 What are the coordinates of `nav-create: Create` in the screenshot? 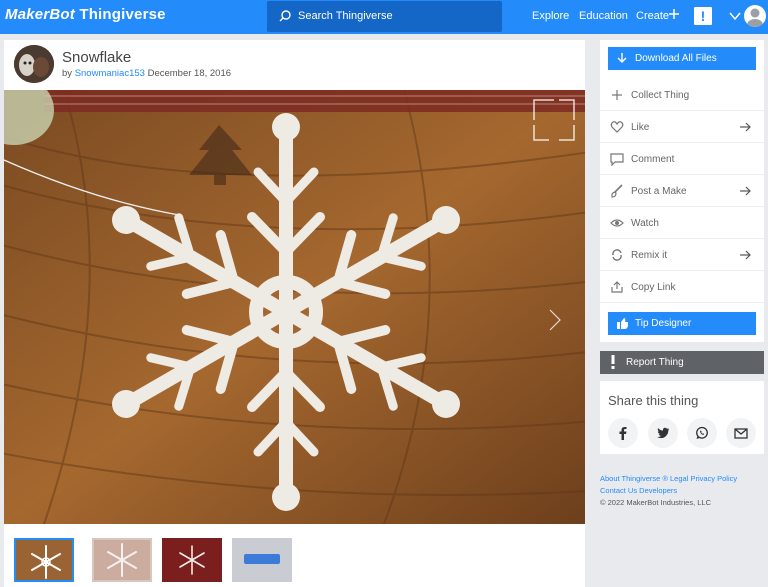 It's located at (652, 16).